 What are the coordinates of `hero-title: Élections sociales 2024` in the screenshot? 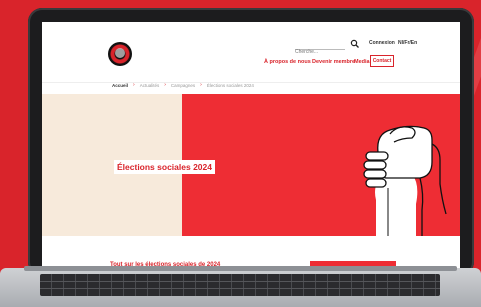 It's located at (164, 167).